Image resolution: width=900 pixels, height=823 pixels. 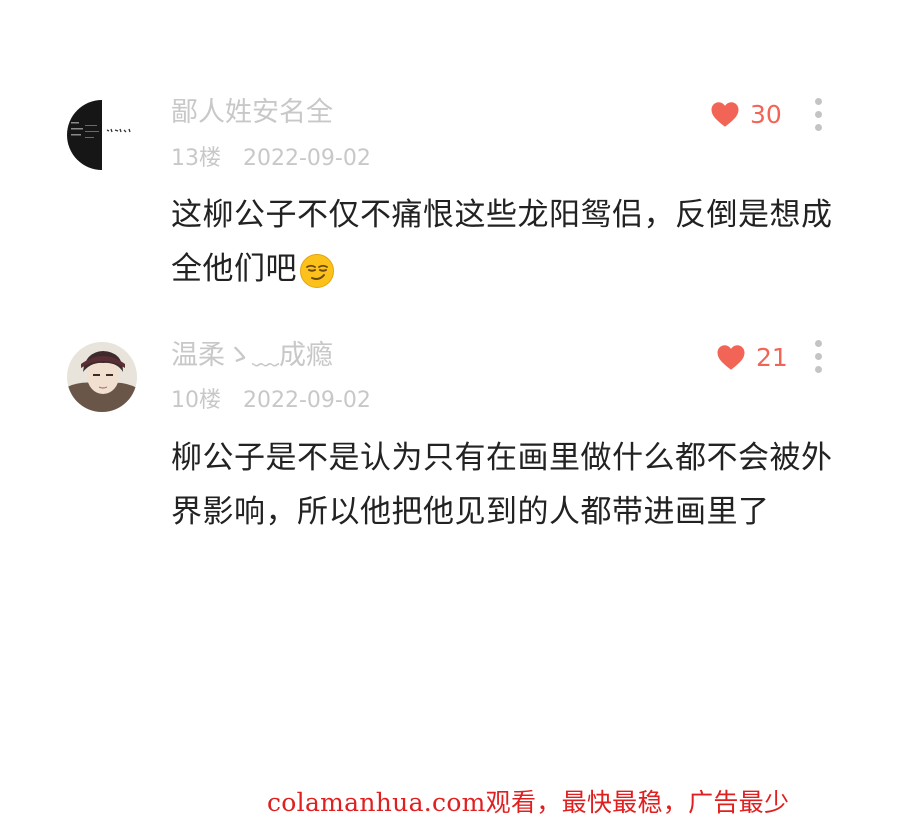 I want to click on smirk-emoji, so click(x=317, y=270).